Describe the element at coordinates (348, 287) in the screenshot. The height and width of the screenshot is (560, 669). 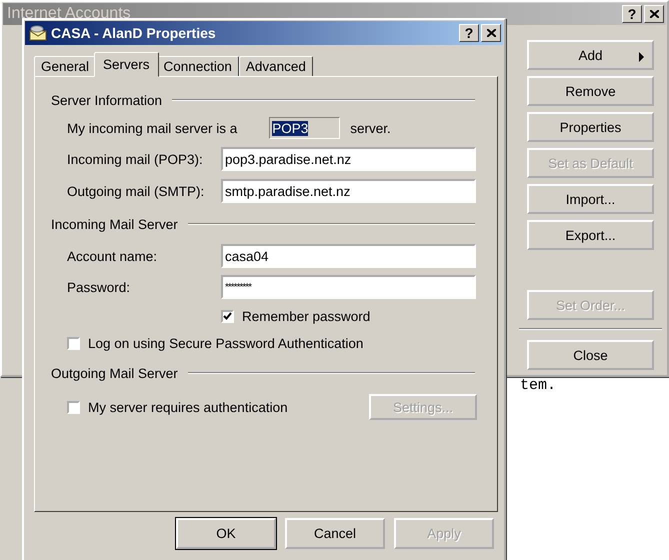
I see `password-field: *********` at that location.